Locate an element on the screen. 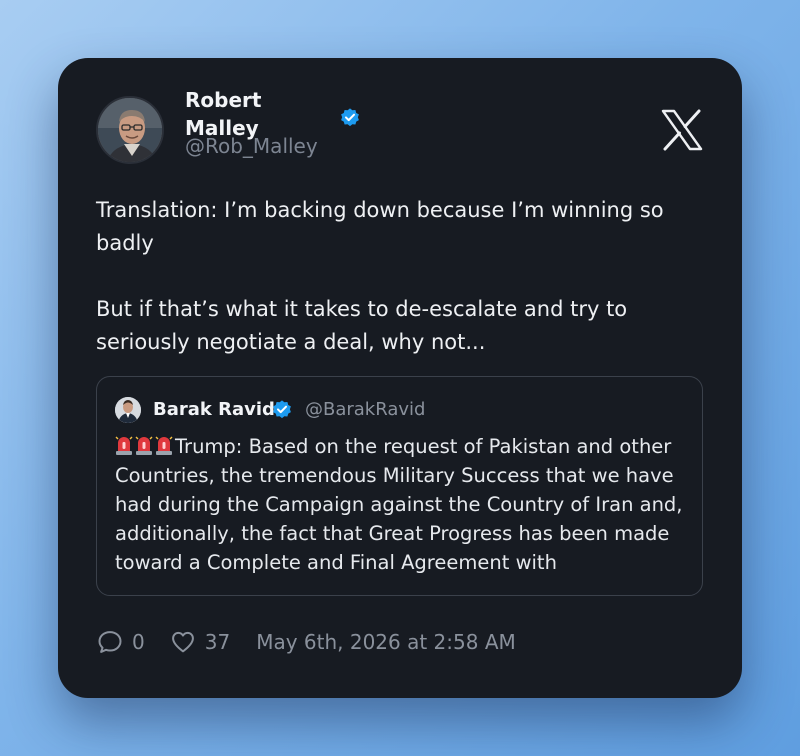  quoted-verified-badge-icon is located at coordinates (282, 409).